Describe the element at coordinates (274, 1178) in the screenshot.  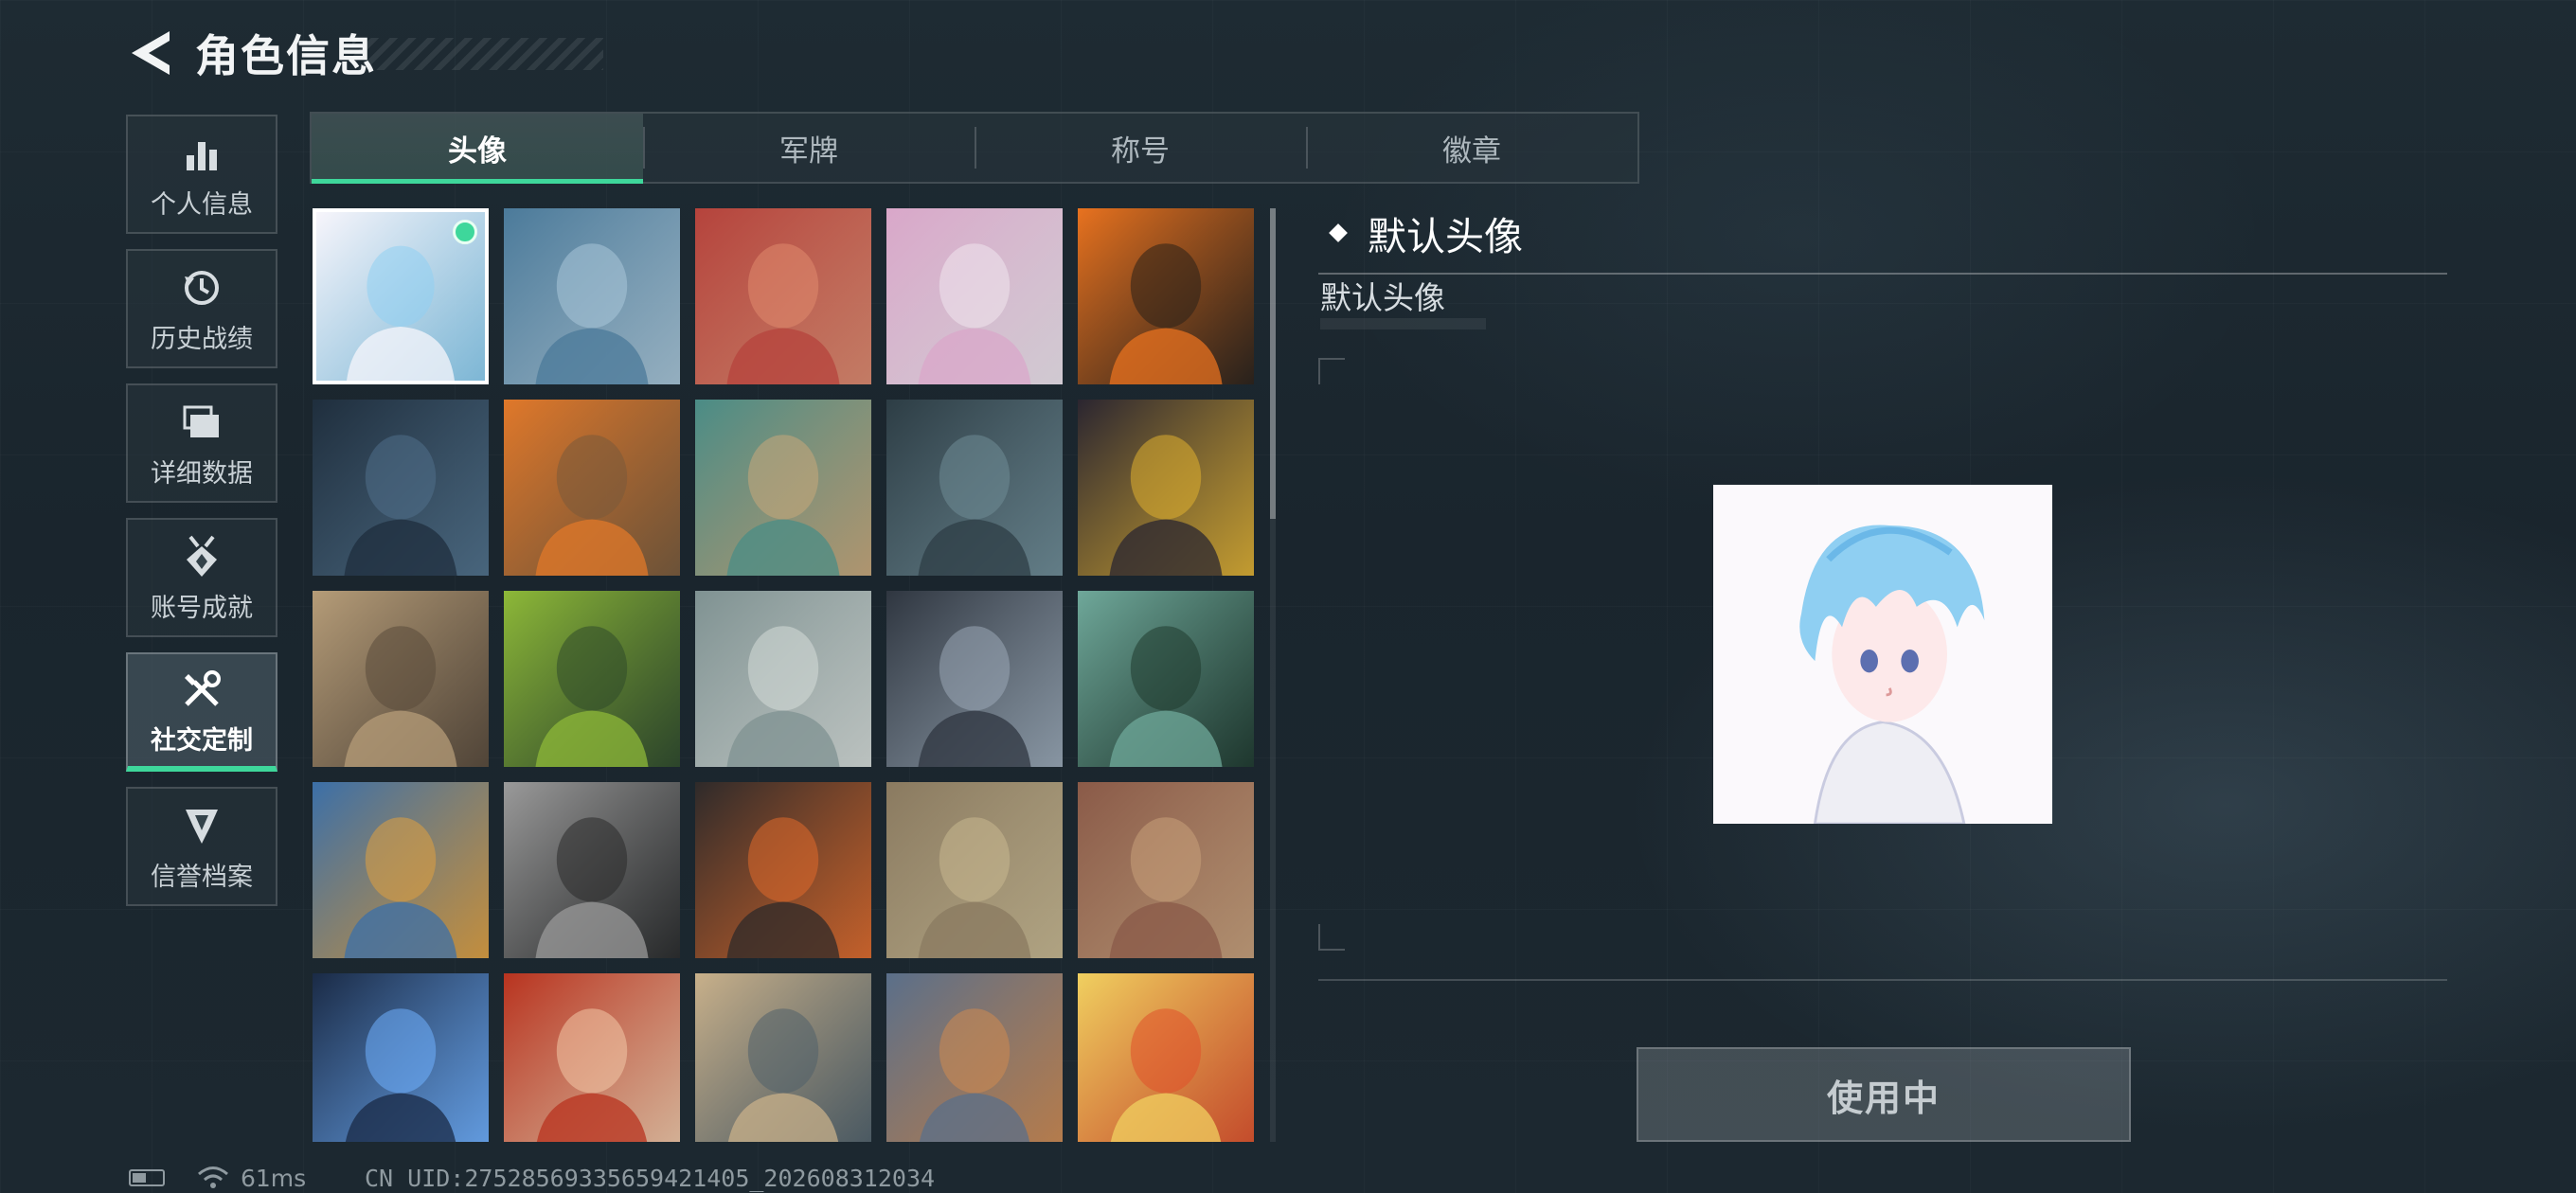
I see `ping-value: 61ms` at that location.